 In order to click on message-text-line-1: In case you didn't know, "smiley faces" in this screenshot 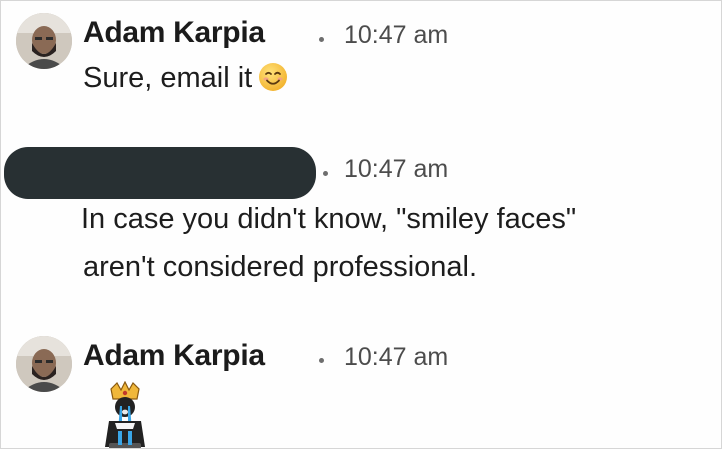, I will do `click(329, 219)`.